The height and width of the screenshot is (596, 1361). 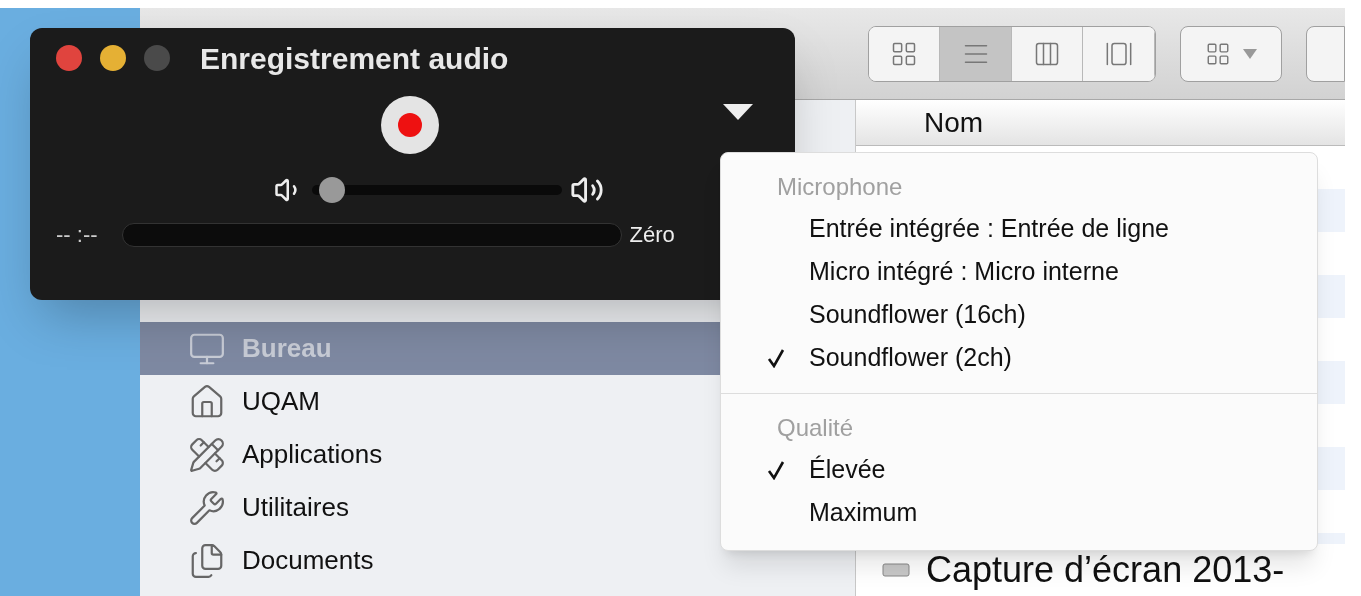 I want to click on file-size: Zéro, so click(x=652, y=235).